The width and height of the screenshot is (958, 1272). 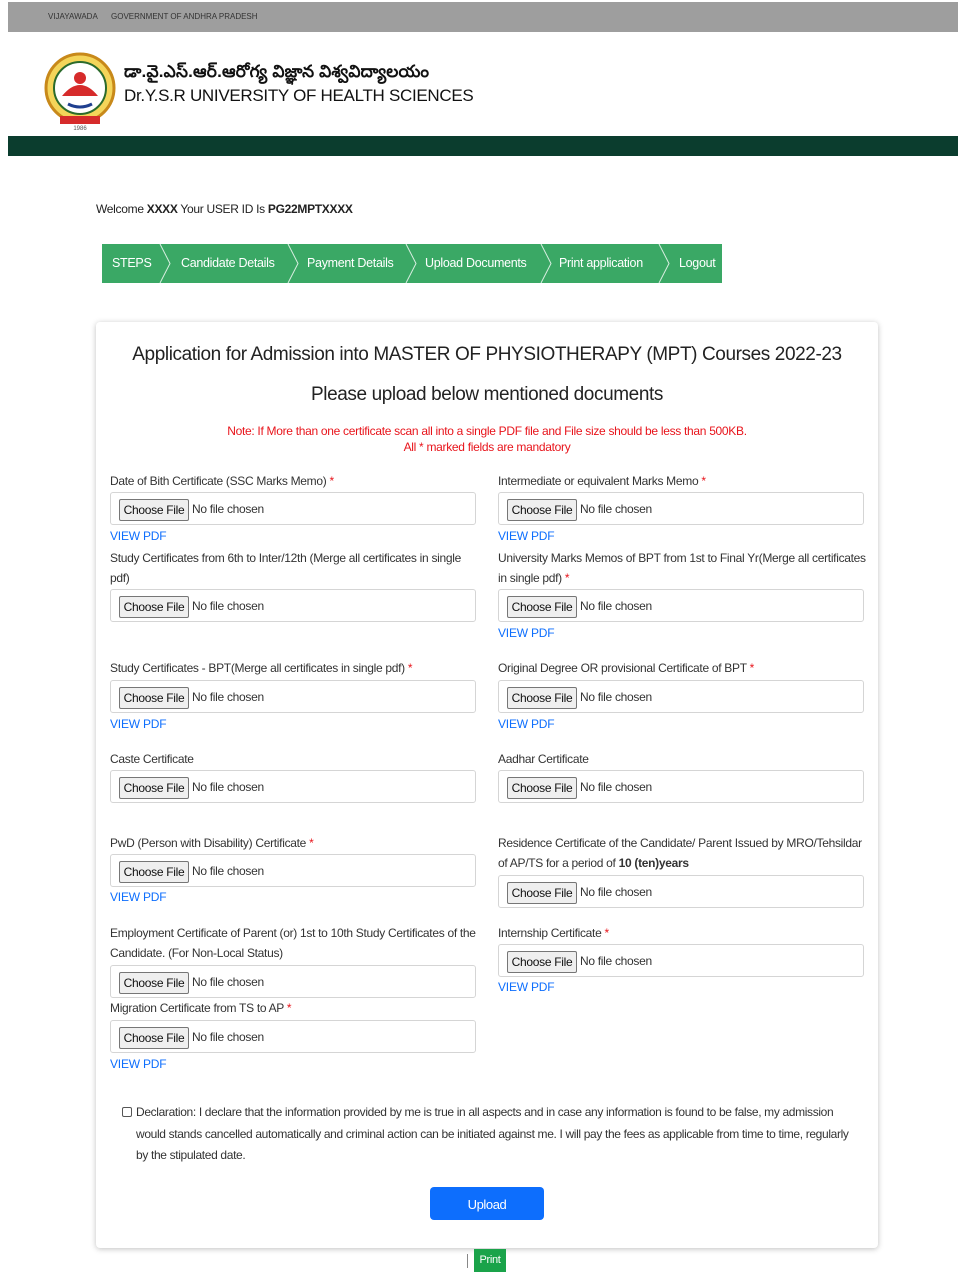 What do you see at coordinates (681, 605) in the screenshot?
I see `file-input-bpt-marks: Choose File No file chosen` at bounding box center [681, 605].